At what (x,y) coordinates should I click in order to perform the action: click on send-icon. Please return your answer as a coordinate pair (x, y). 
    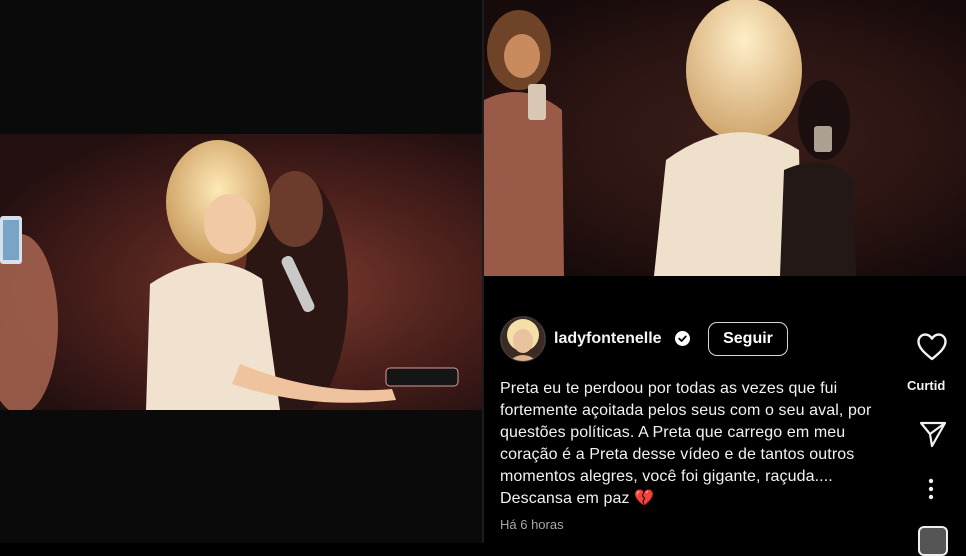
    Looking at the image, I should click on (933, 434).